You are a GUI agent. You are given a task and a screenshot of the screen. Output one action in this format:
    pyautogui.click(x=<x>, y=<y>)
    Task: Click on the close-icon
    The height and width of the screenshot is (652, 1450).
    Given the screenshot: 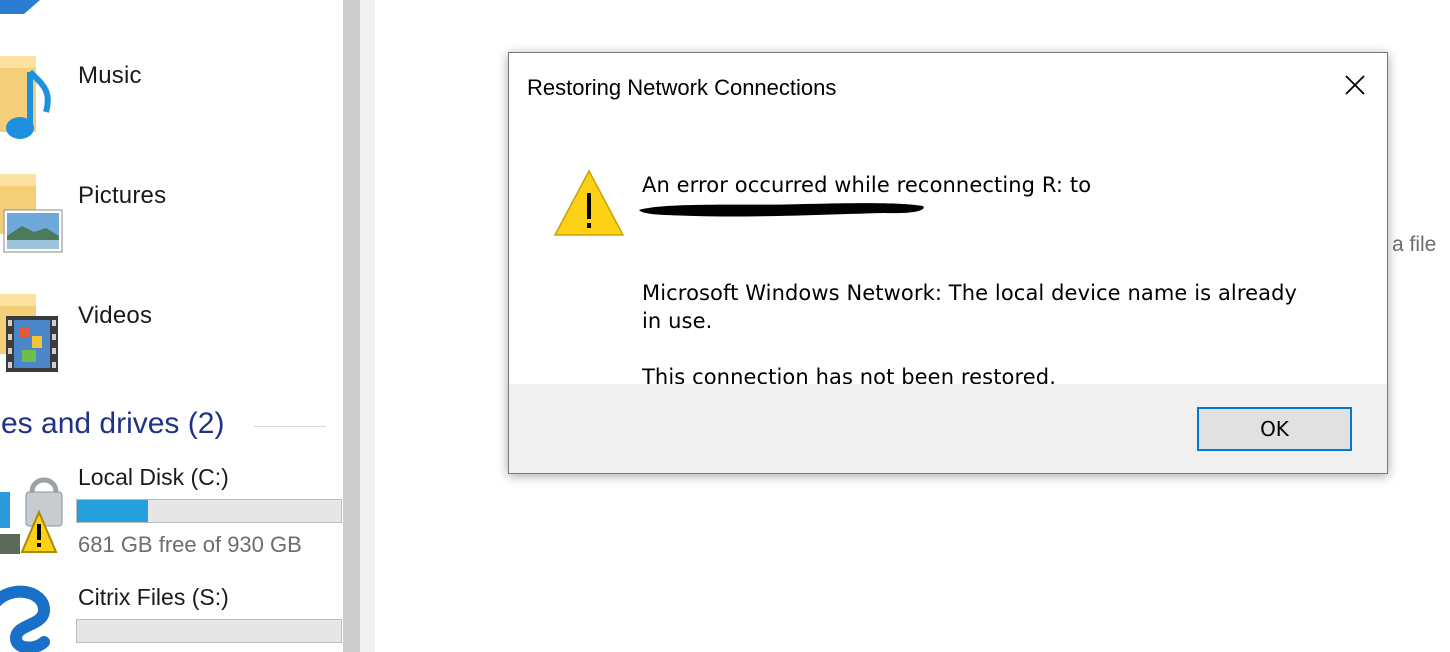 What is the action you would take?
    pyautogui.click(x=1355, y=85)
    